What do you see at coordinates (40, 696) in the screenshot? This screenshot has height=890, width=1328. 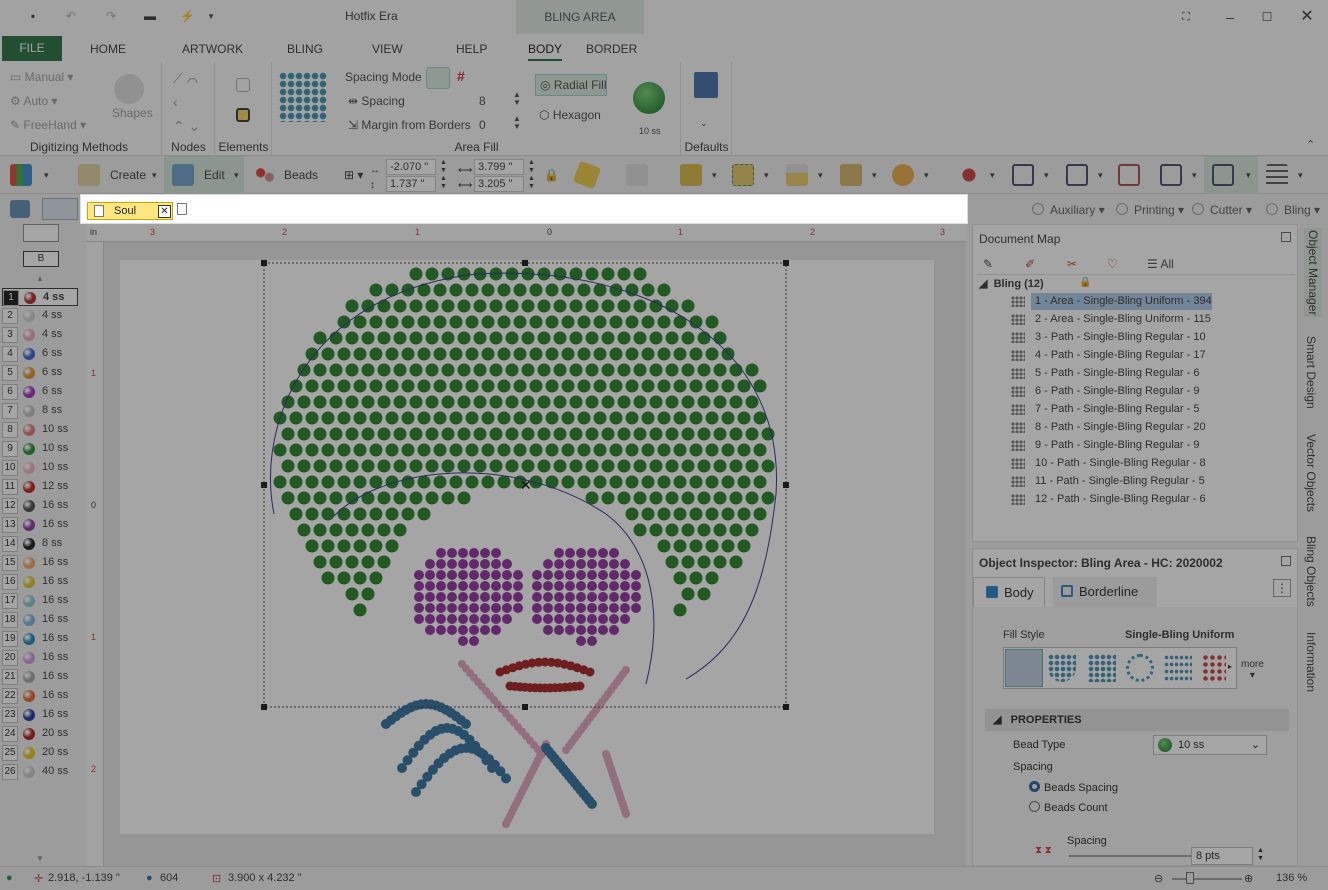 I see `palette-item: 22 16 ss` at bounding box center [40, 696].